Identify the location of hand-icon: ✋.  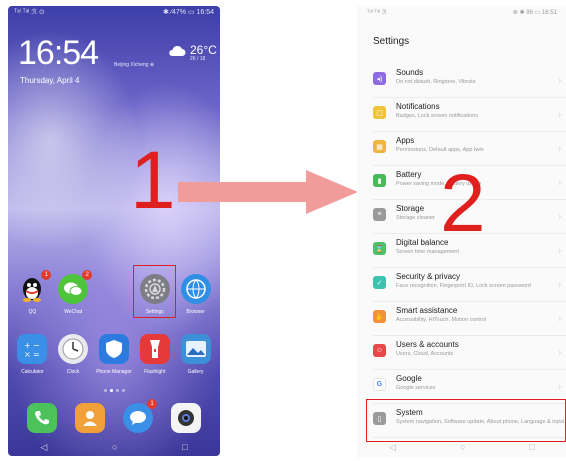
(379, 316).